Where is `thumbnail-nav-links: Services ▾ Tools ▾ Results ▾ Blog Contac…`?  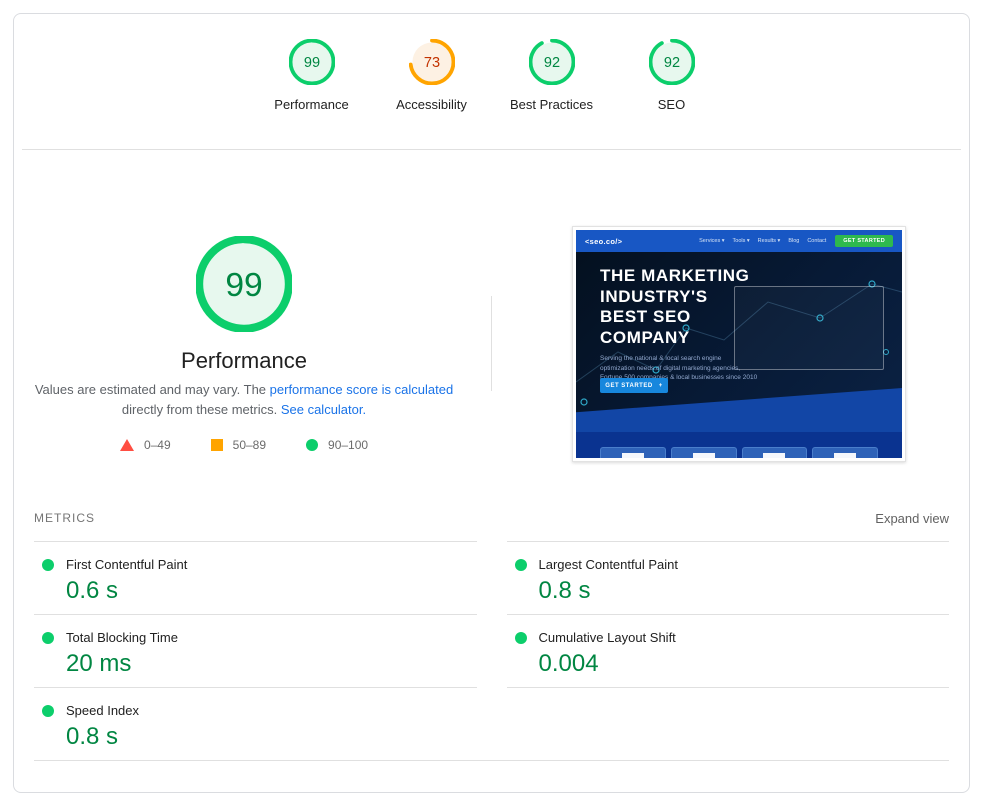 thumbnail-nav-links: Services ▾ Tools ▾ Results ▾ Blog Contac… is located at coordinates (762, 241).